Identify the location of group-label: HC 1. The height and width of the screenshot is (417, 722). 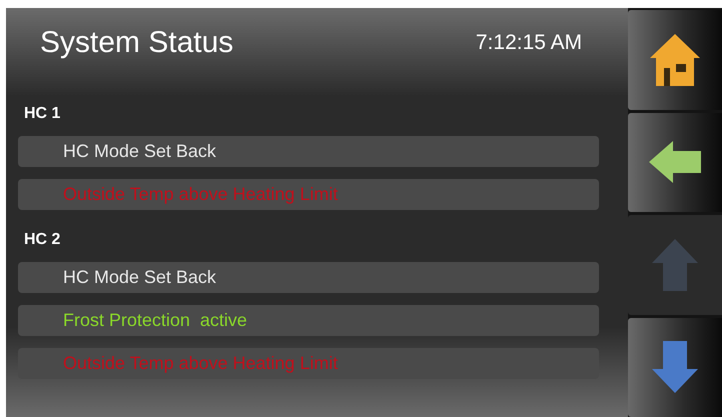
(42, 114).